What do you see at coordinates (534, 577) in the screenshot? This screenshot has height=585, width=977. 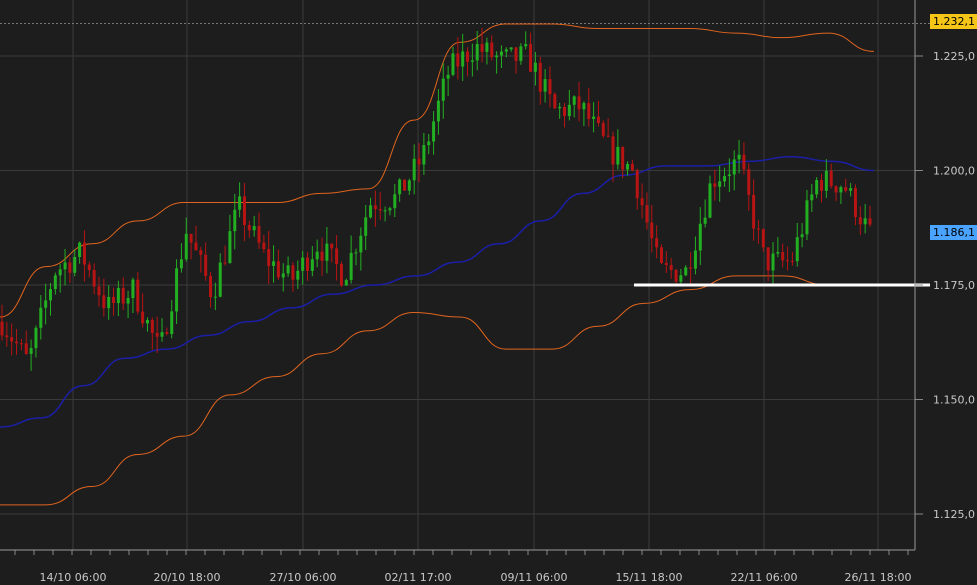 I see `x-tick-label: 09/11 06:00` at bounding box center [534, 577].